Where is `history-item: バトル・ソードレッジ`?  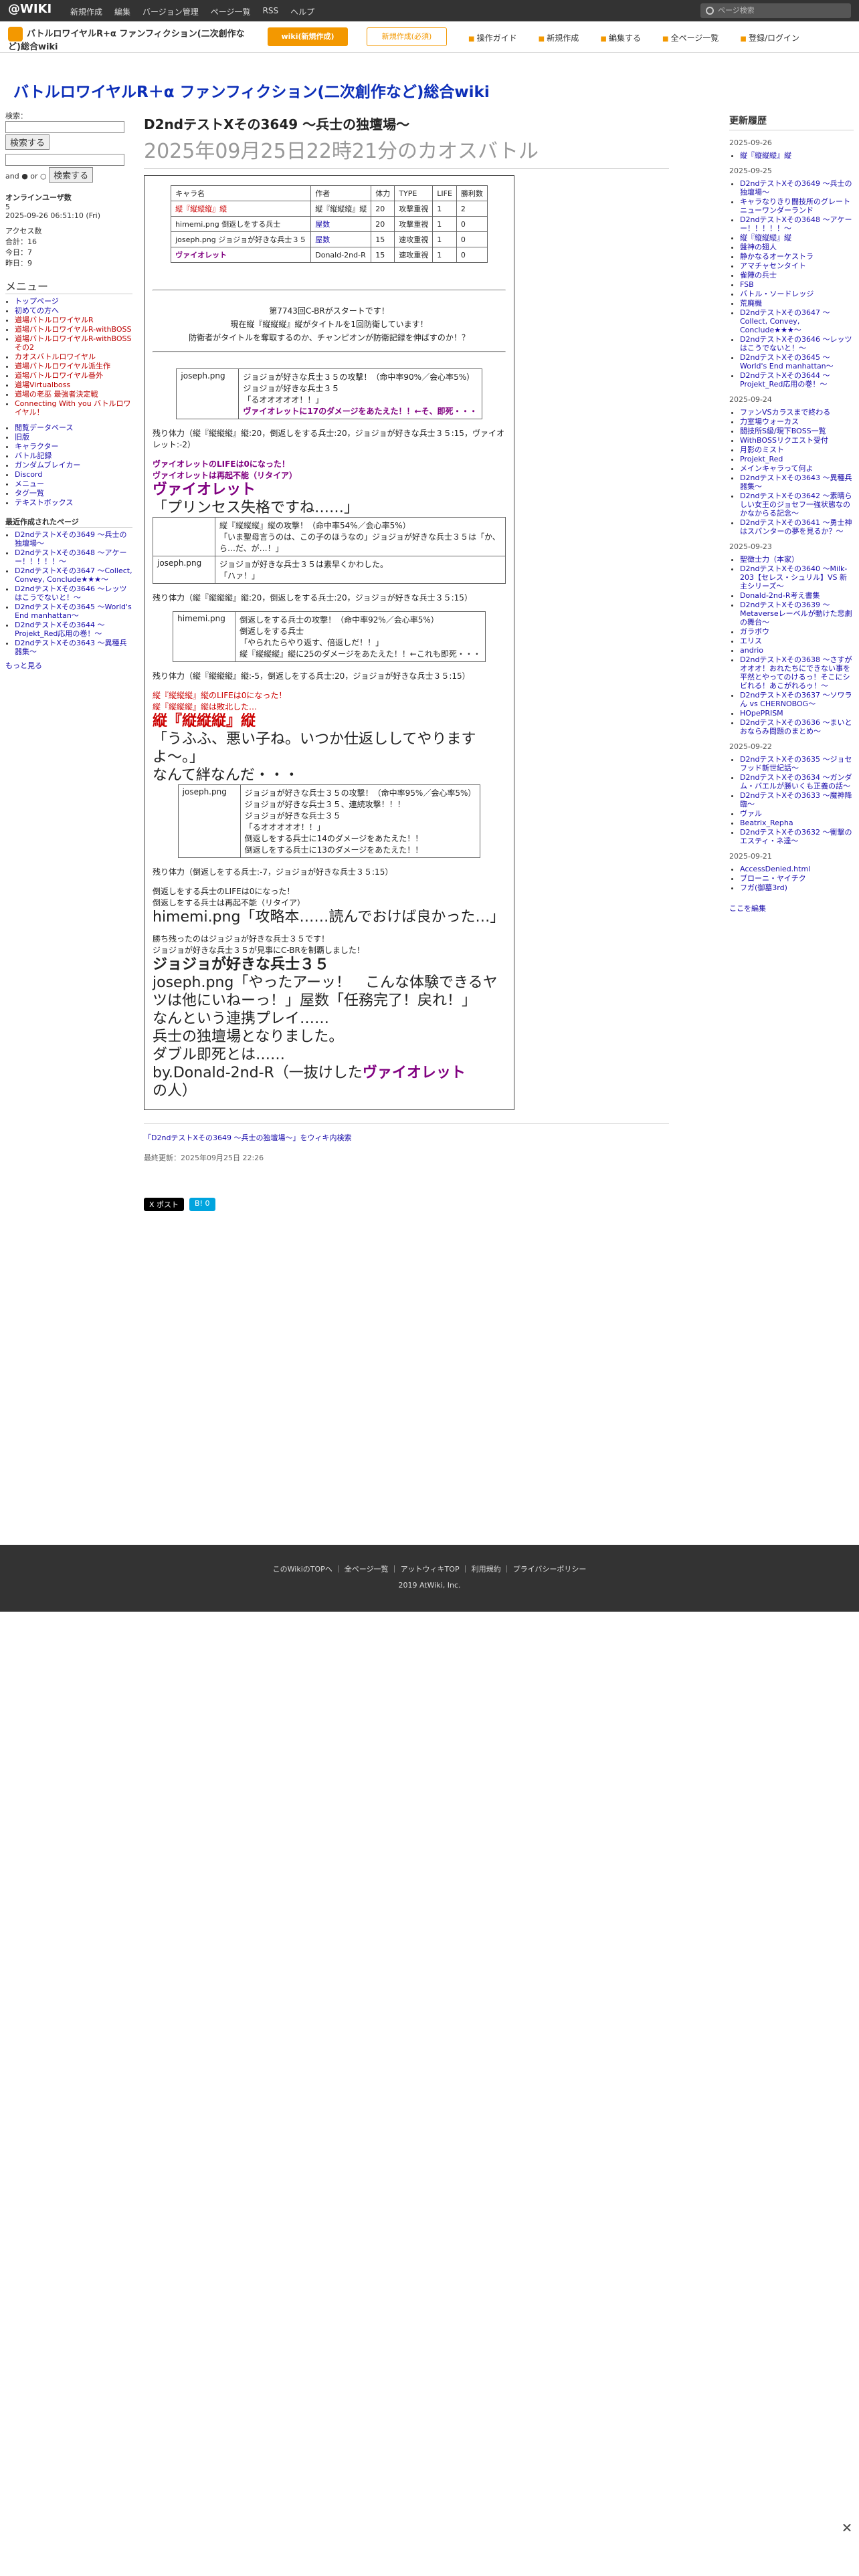
history-item: バトル・ソードレッジ is located at coordinates (777, 294).